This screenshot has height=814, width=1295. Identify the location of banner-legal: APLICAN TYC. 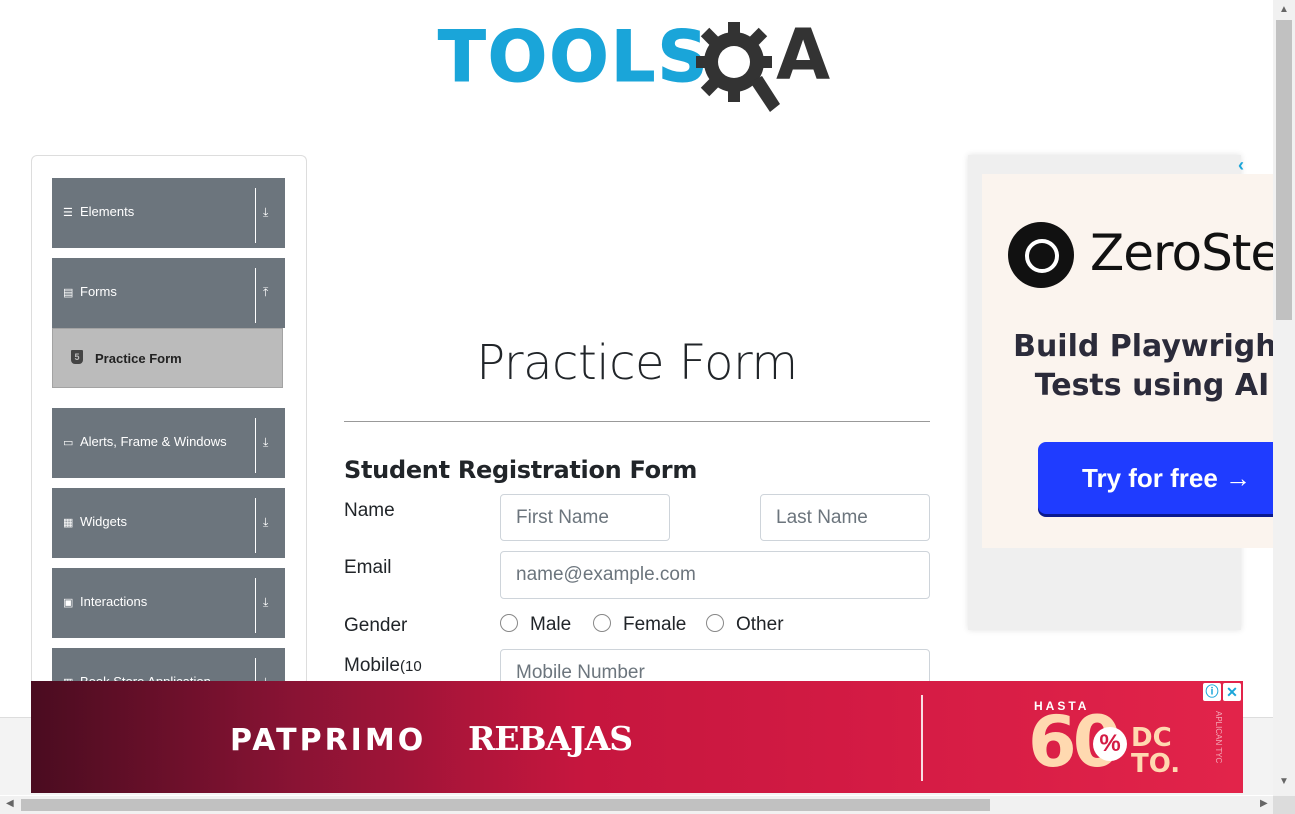
(1218, 737).